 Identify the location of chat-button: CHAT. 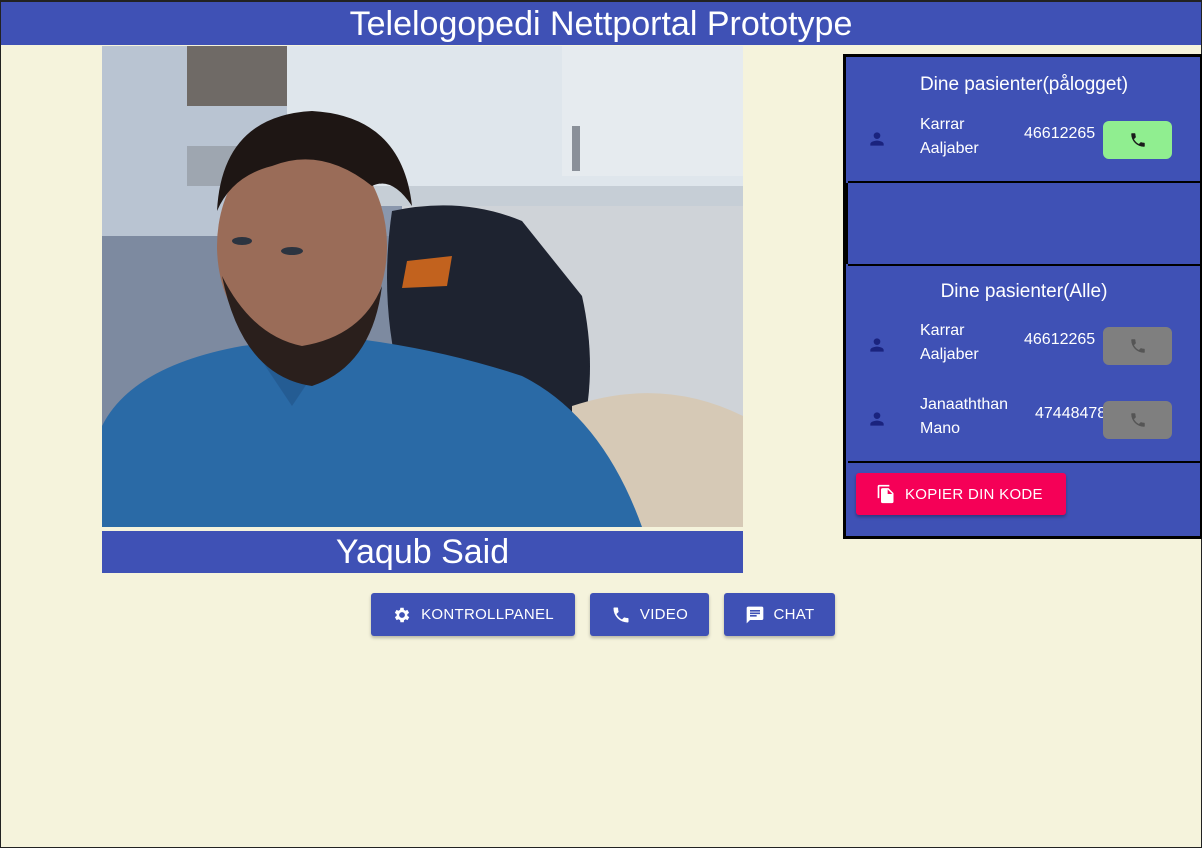
(779, 614).